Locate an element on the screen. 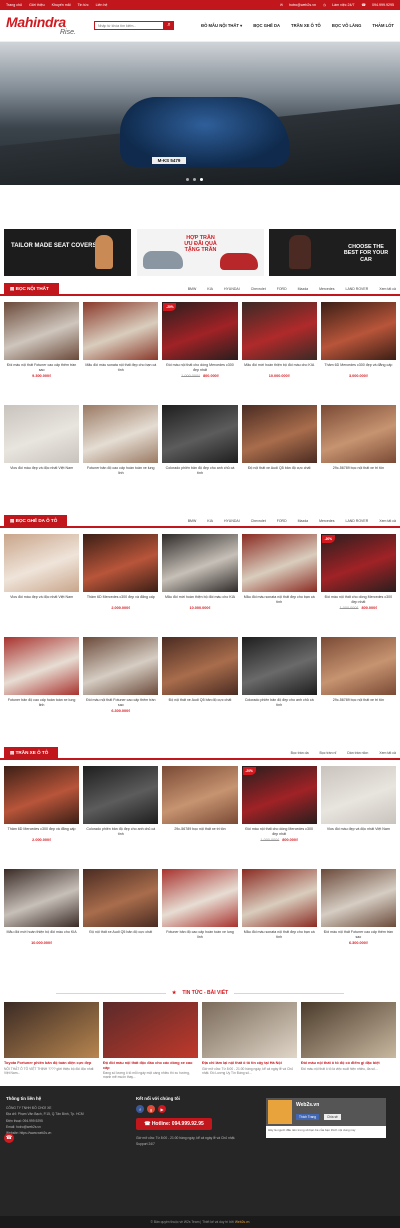  fb-like-button: Thích Trang is located at coordinates (308, 1117).